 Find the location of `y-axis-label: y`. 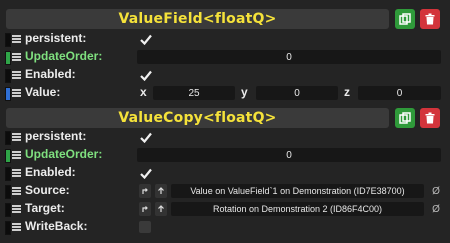

y-axis-label: y is located at coordinates (244, 92).